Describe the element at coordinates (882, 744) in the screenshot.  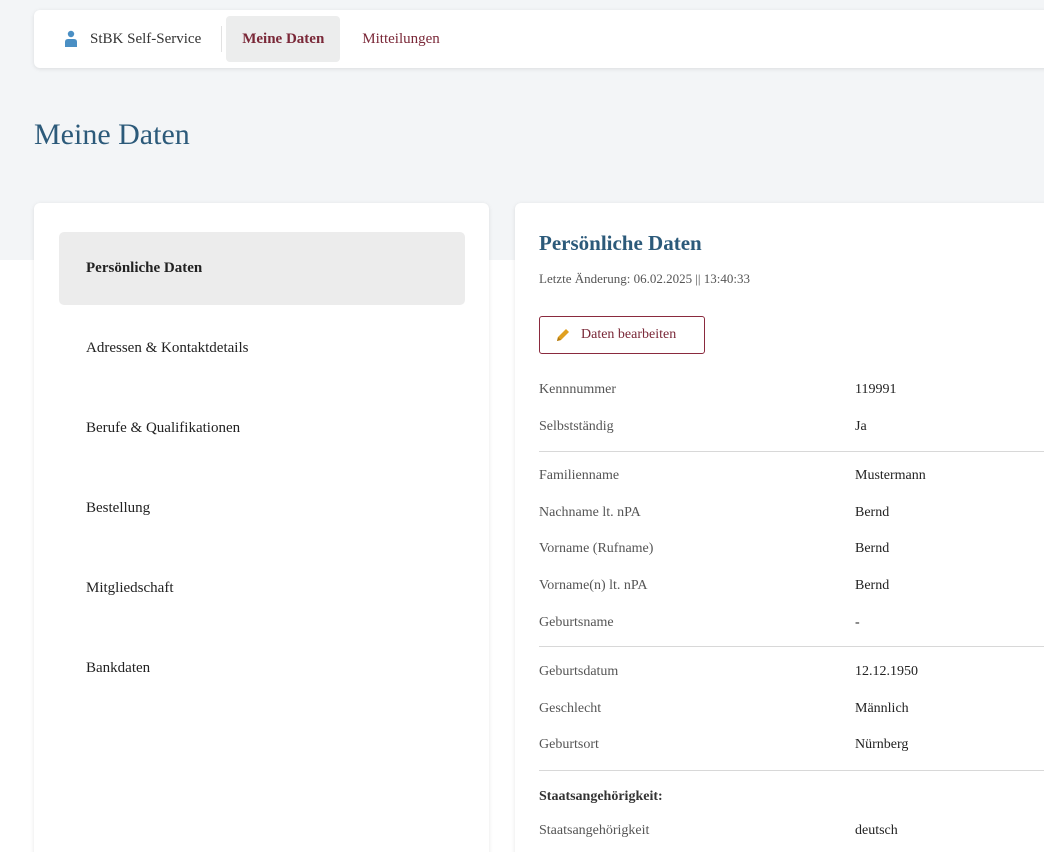
I see `detail-value: Nürnberg` at that location.